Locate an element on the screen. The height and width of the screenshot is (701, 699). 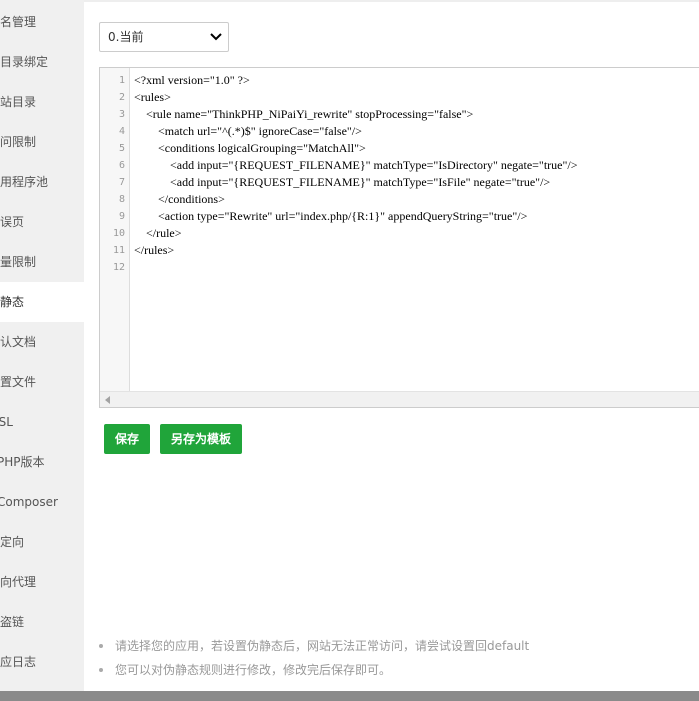
sidebar-item-response-log: 响应日志 is located at coordinates (42, 662).